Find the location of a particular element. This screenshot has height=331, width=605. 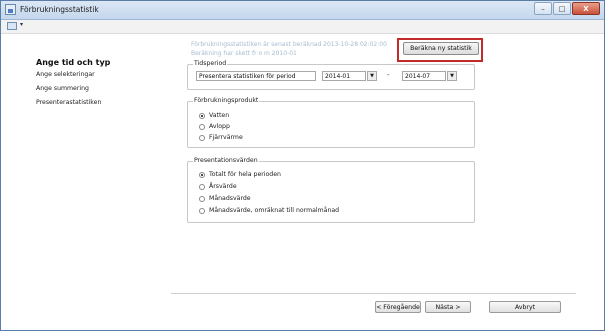

presentationsvarden-legend: Presentationsvärden is located at coordinates (226, 160).